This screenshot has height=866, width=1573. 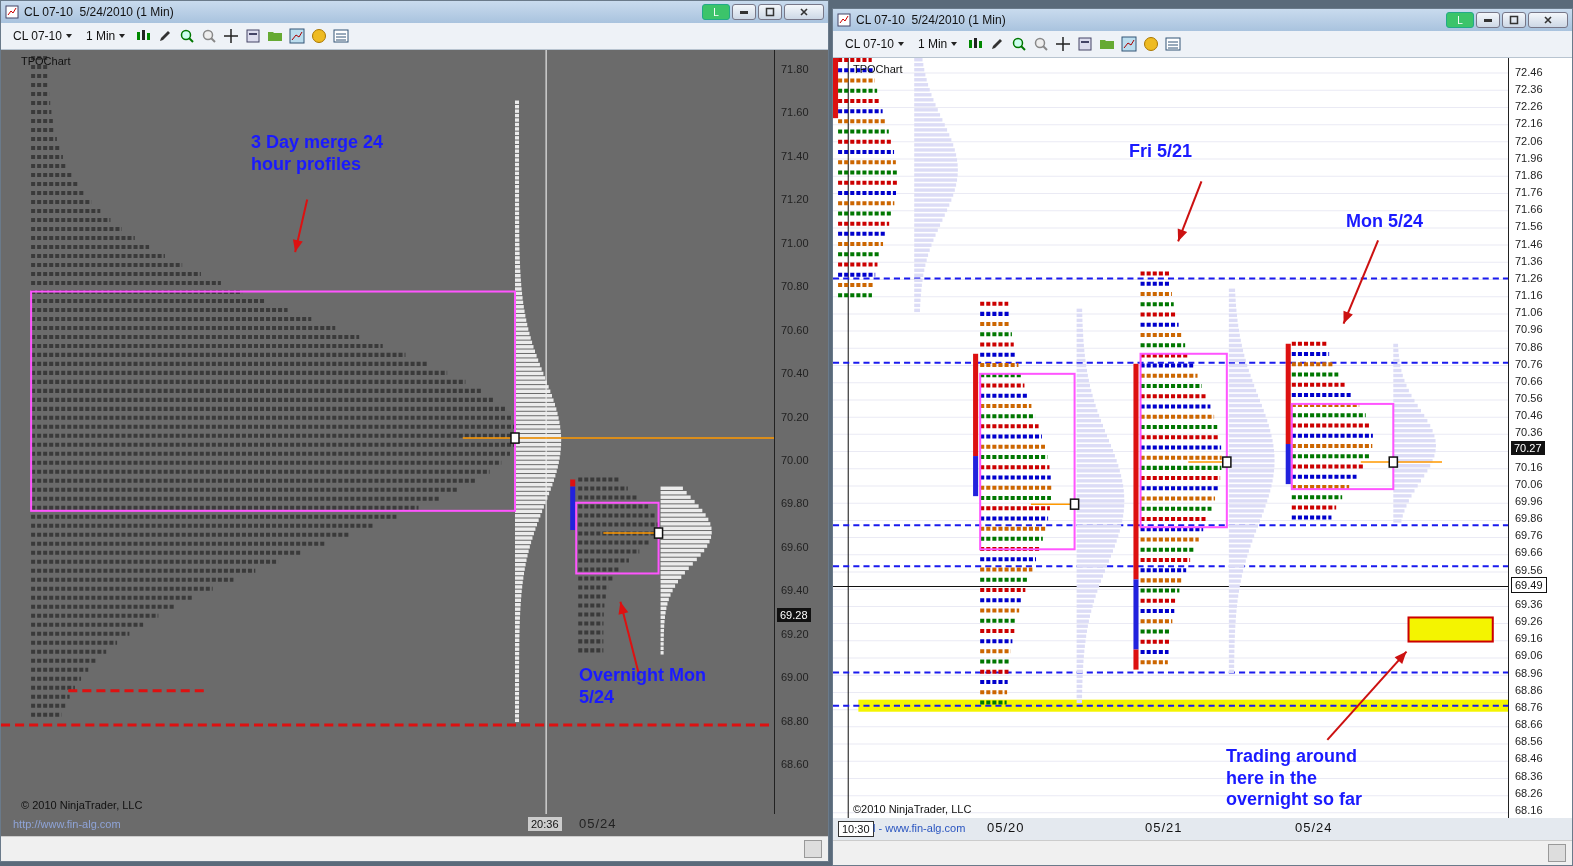 I want to click on price-label: 70.96, so click(x=1529, y=329).